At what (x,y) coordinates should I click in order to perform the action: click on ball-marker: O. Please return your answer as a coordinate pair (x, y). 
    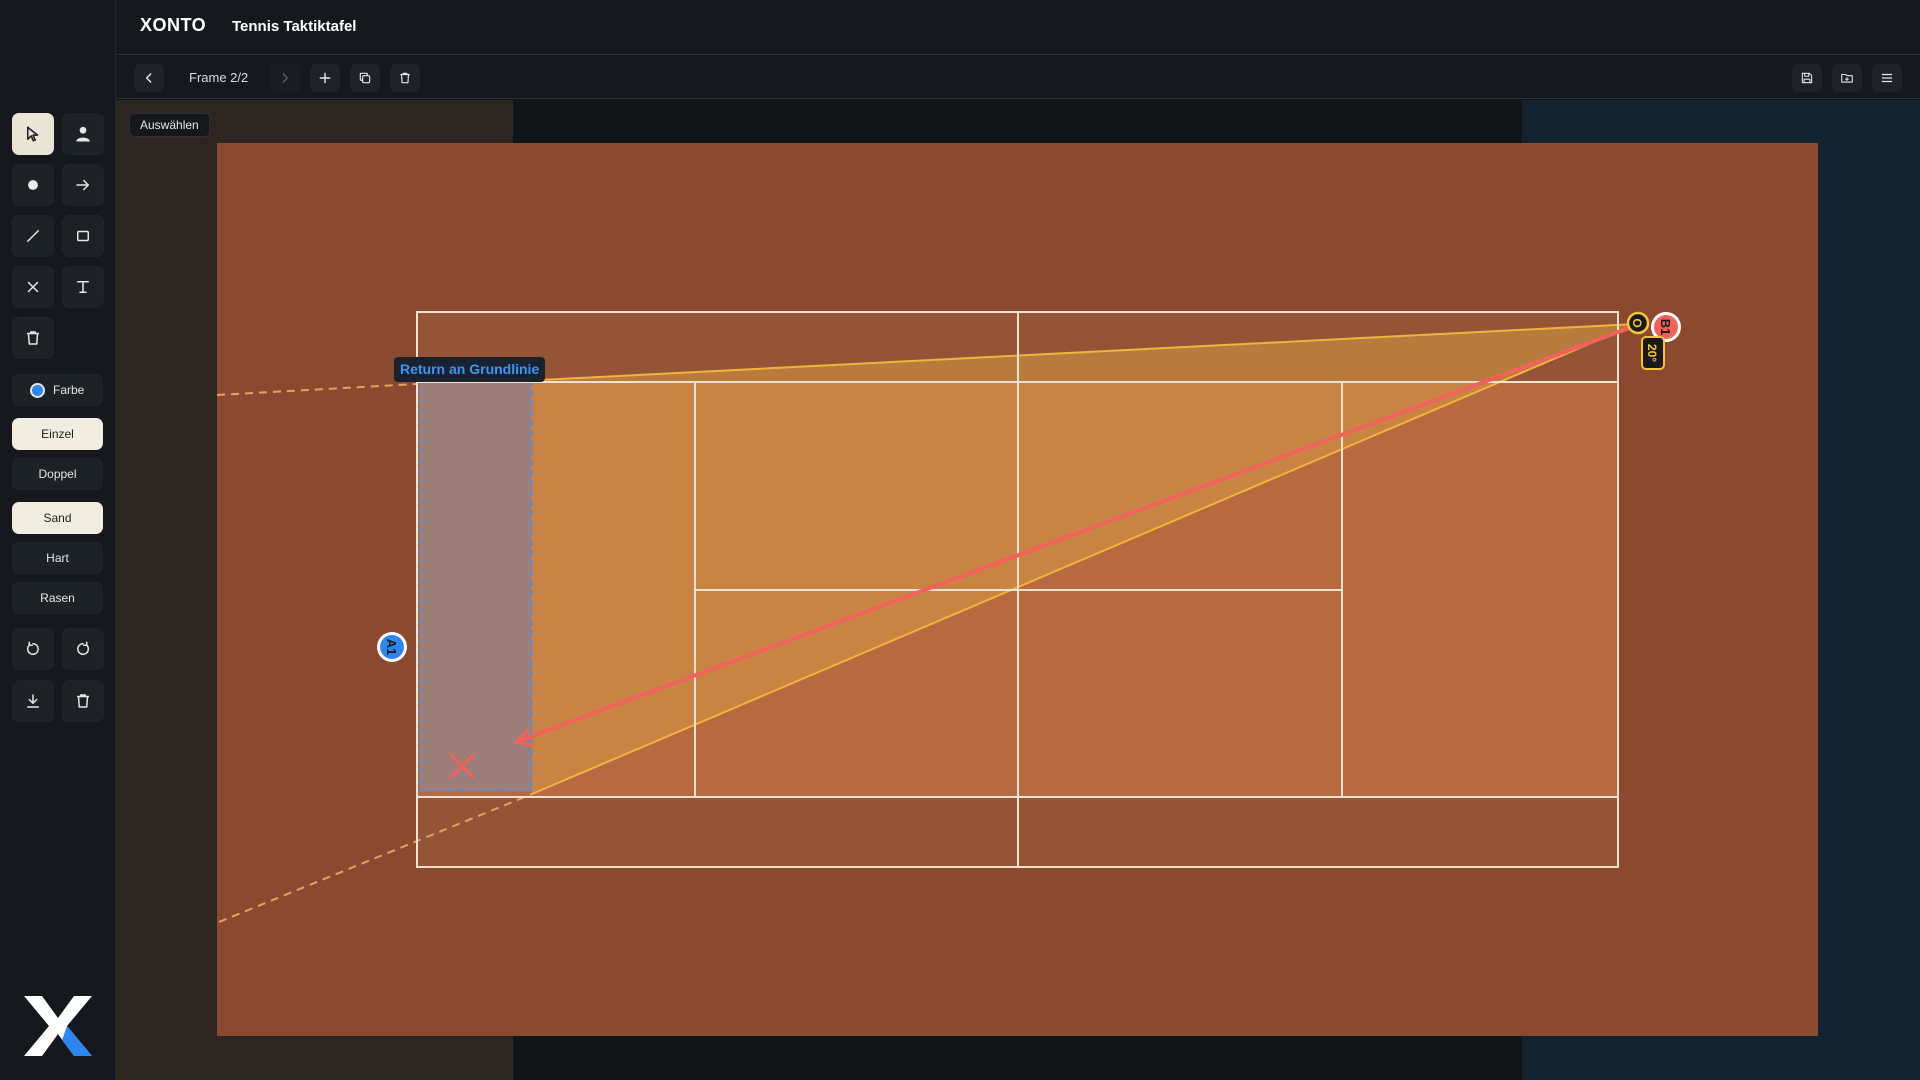
    Looking at the image, I should click on (1638, 323).